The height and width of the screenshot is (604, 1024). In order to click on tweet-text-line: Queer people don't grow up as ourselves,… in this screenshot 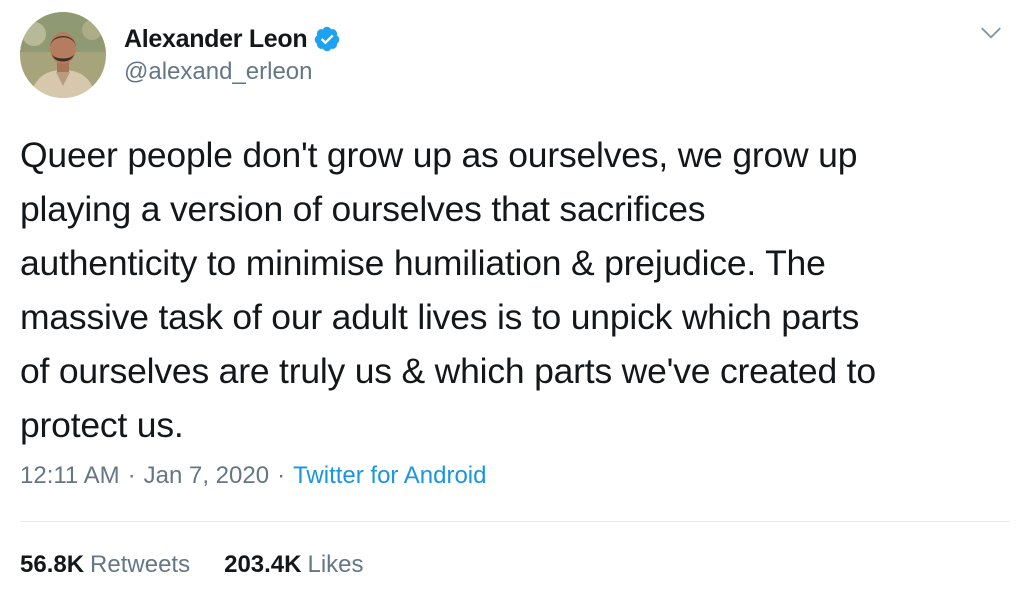, I will do `click(439, 155)`.